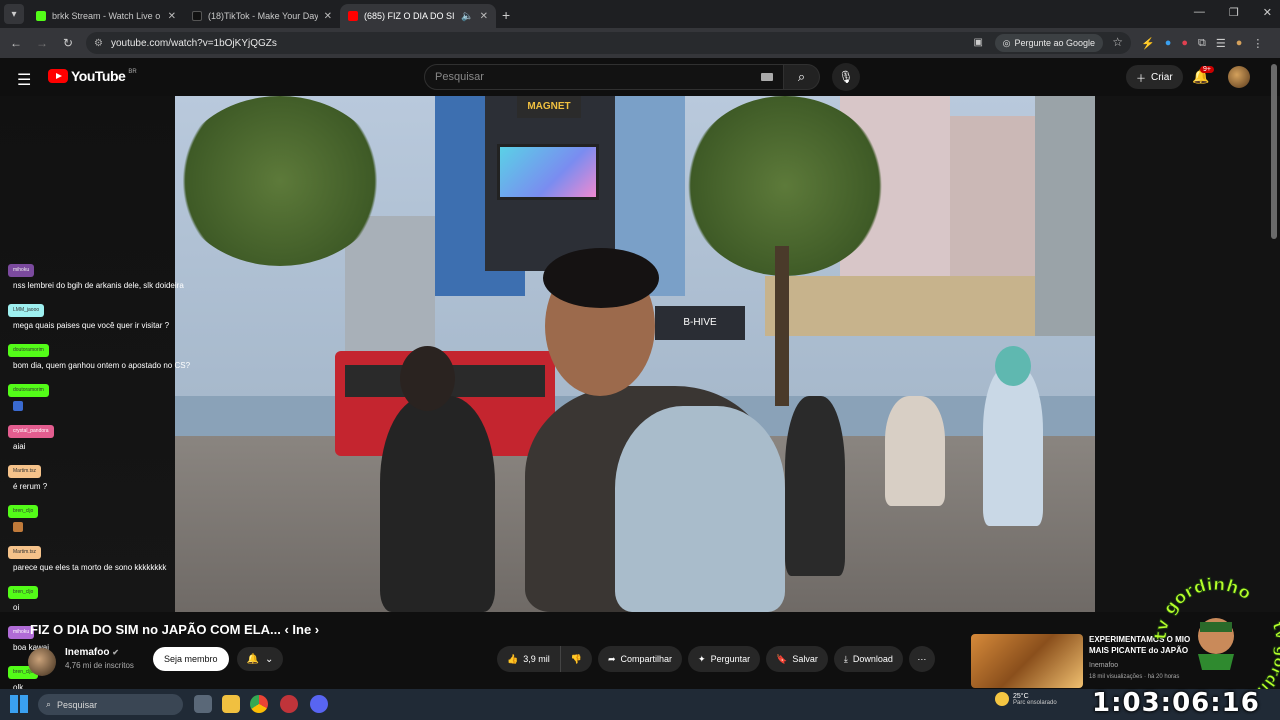 The height and width of the screenshot is (720, 1280). What do you see at coordinates (1002, 699) in the screenshot?
I see `partly-sunny-icon` at bounding box center [1002, 699].